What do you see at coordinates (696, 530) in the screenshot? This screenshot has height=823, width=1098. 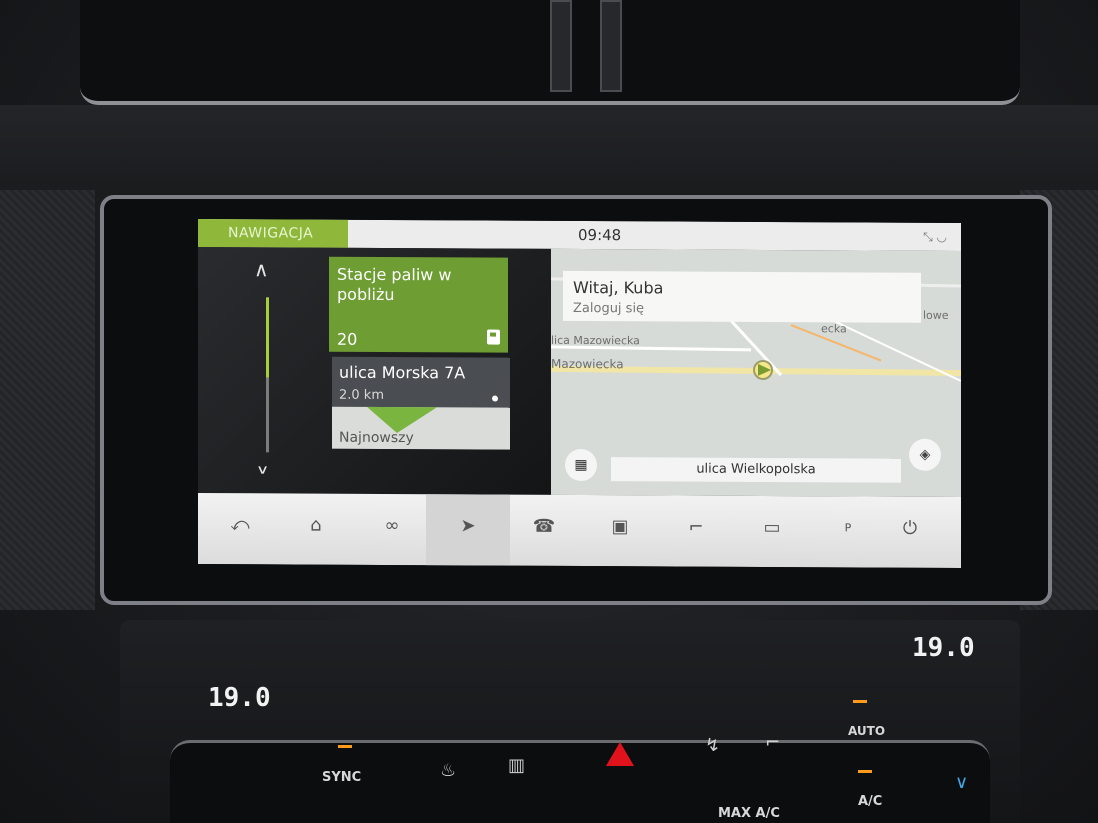 I see `seat-icon: ⌐` at bounding box center [696, 530].